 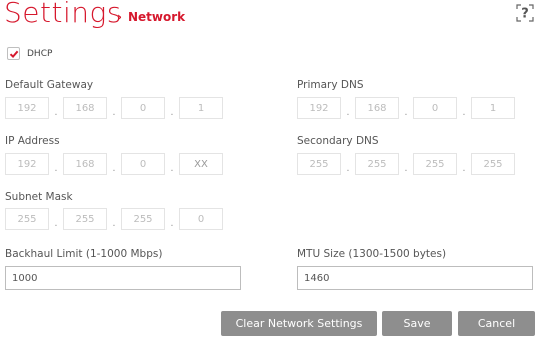 I want to click on ip-address-octet-1: 192, so click(x=27, y=164).